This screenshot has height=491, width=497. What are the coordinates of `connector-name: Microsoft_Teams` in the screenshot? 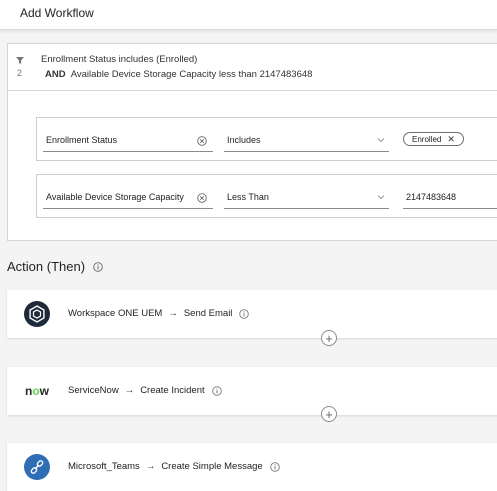 It's located at (104, 466).